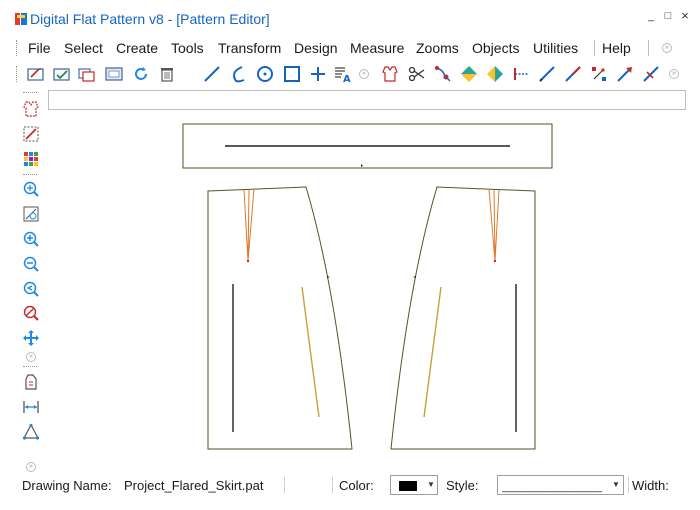 This screenshot has width=700, height=510. I want to click on pan-icon, so click(31, 338).